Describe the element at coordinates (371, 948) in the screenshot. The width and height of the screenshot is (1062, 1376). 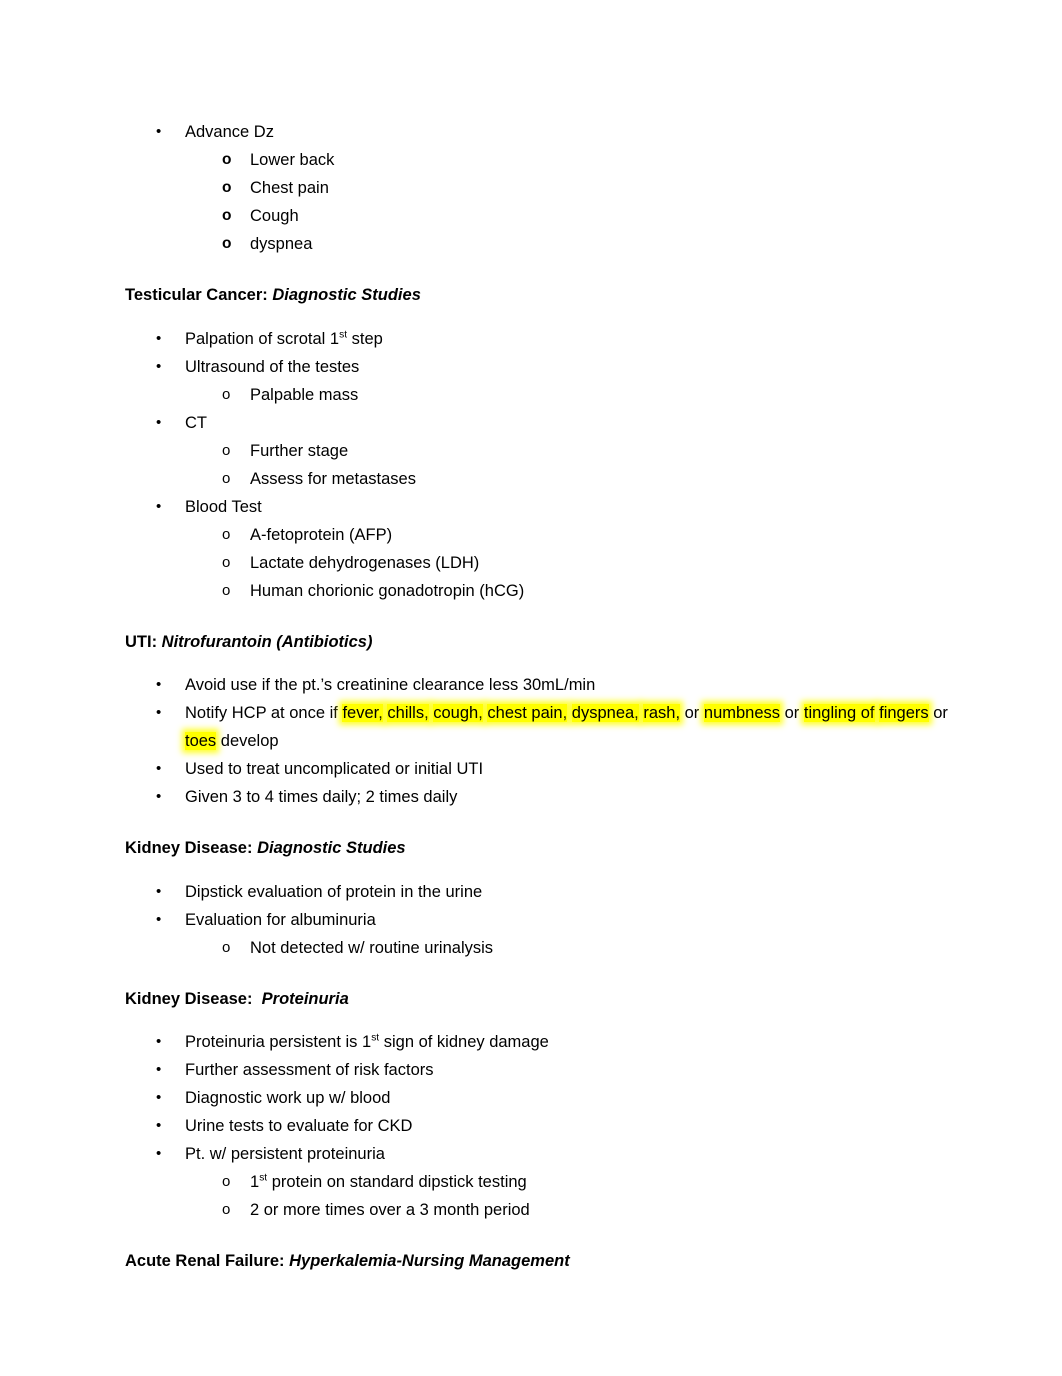
I see `list-item-content: Not detected w/ routine urinalysis` at that location.